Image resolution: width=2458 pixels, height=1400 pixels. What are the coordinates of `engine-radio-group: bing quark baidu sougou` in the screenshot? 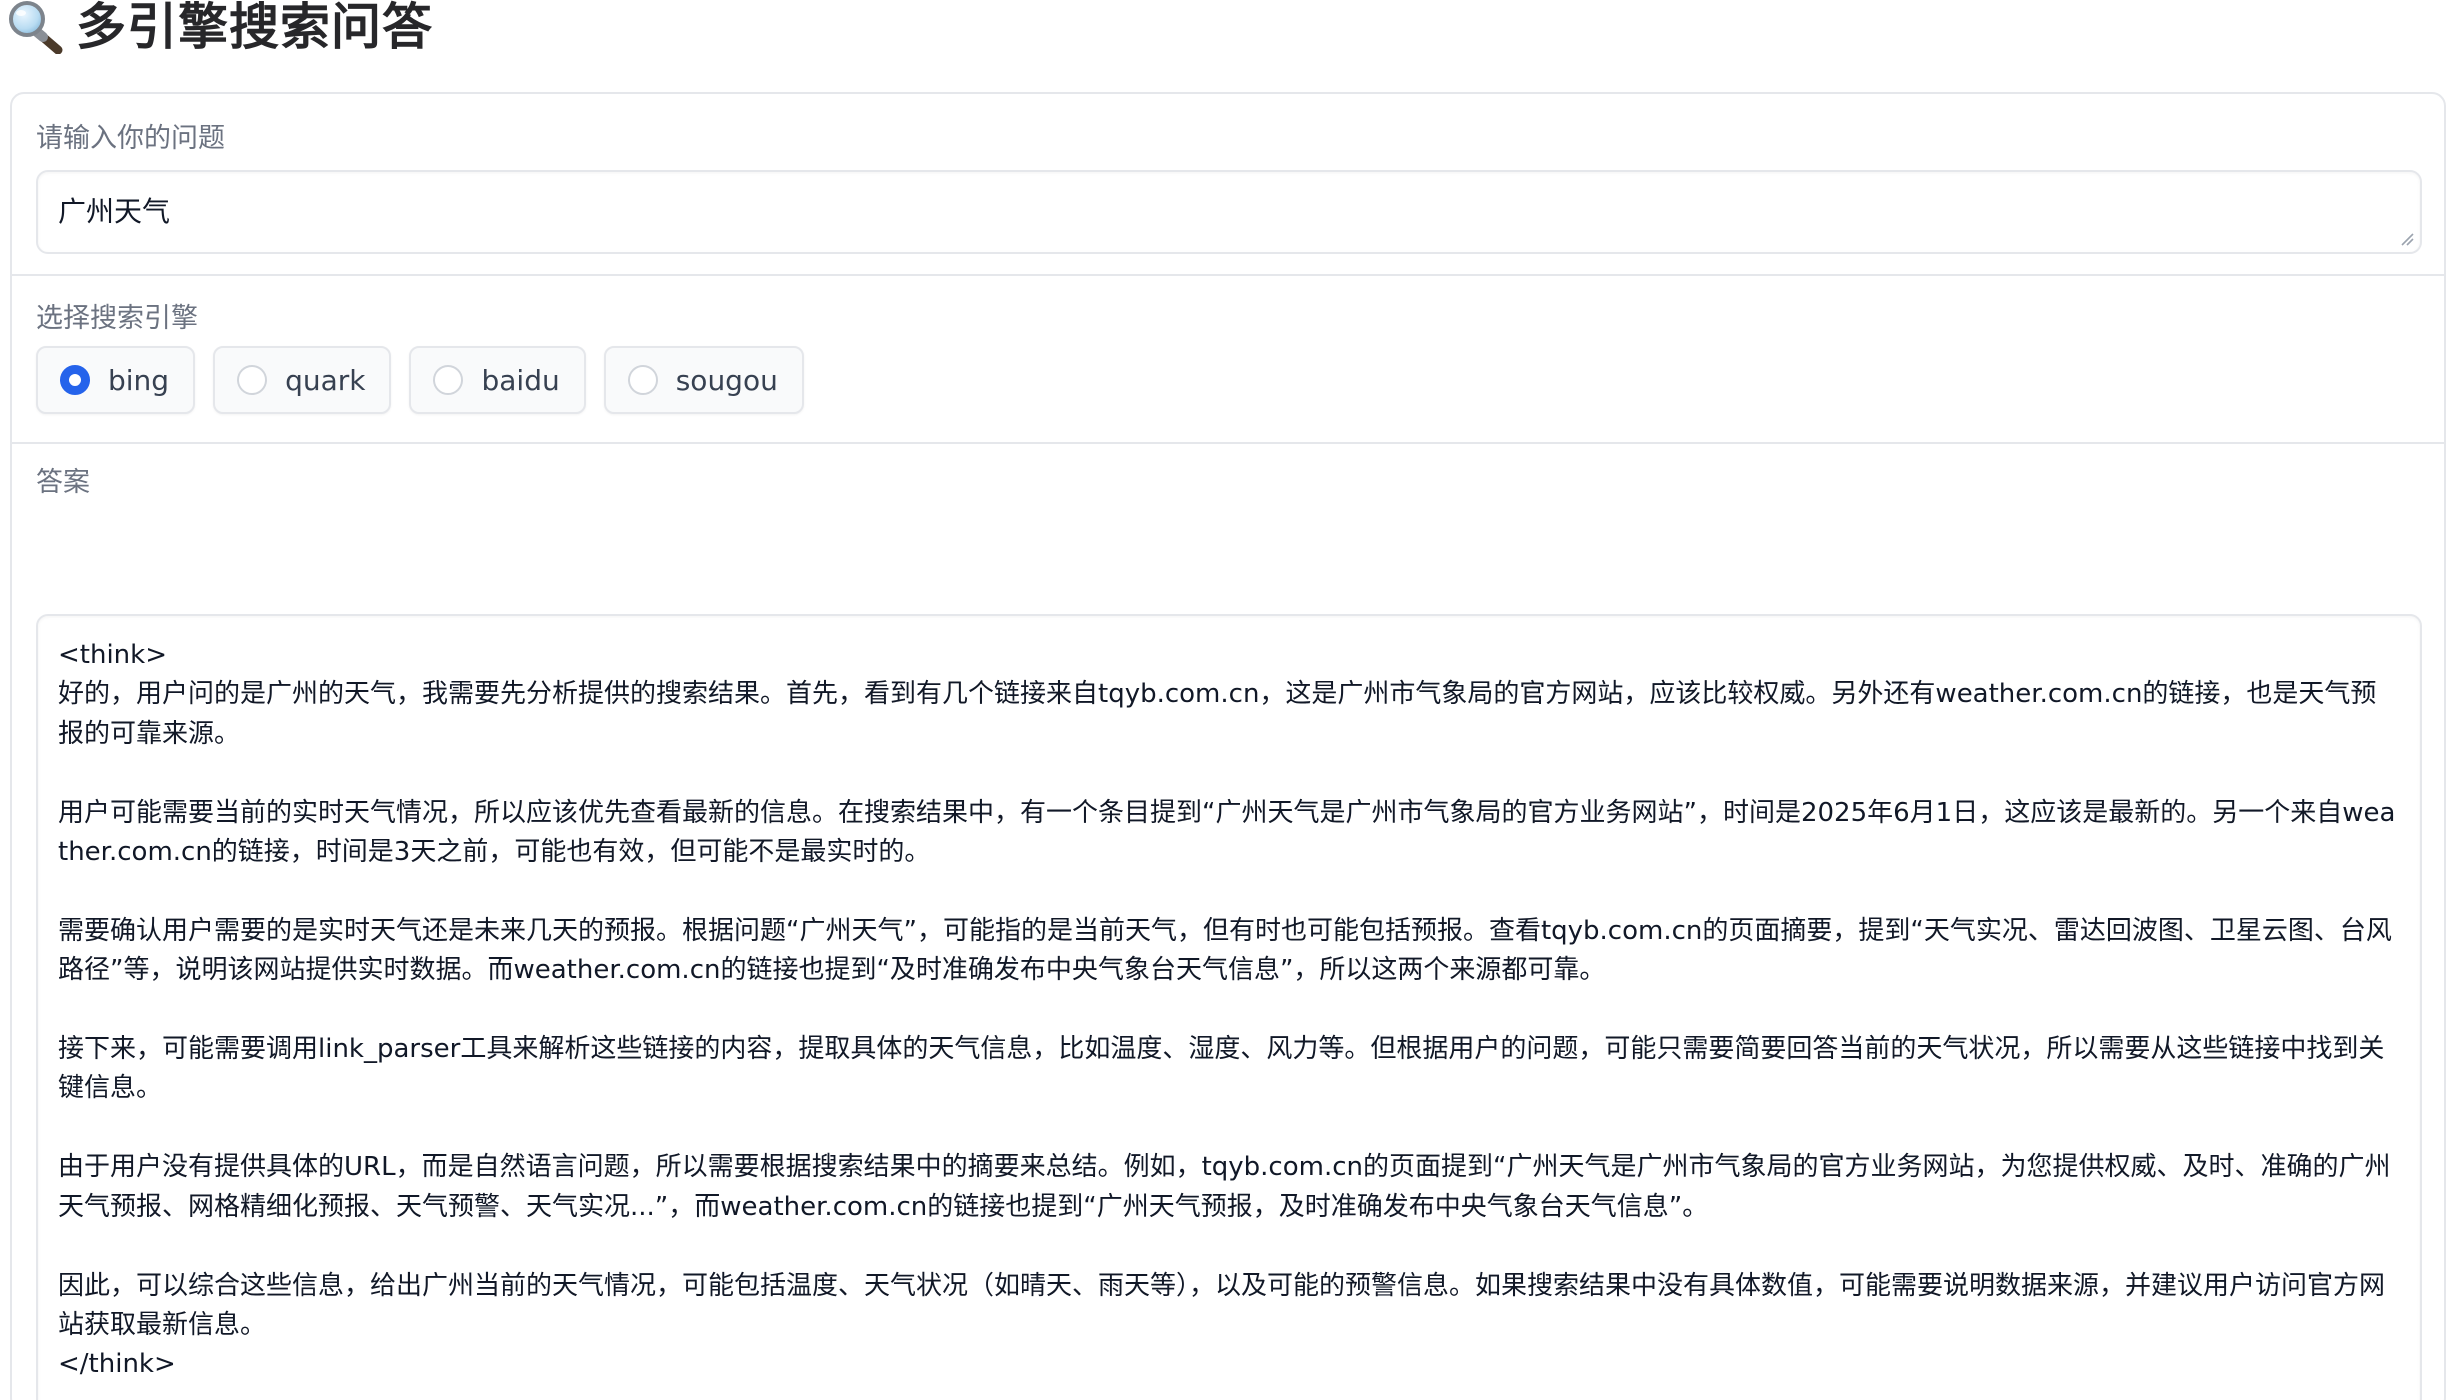 It's located at (420, 380).